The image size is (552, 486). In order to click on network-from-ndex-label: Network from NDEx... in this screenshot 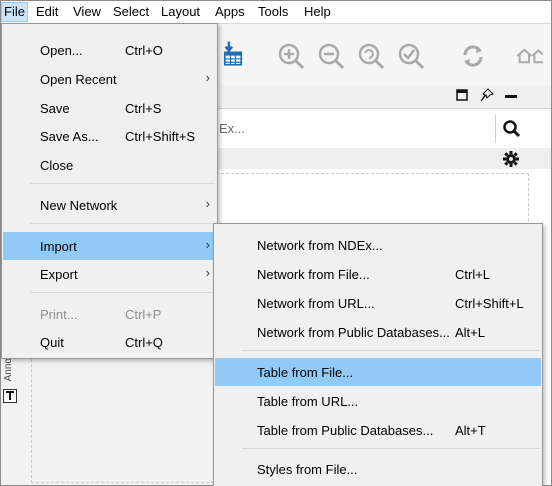, I will do `click(320, 245)`.